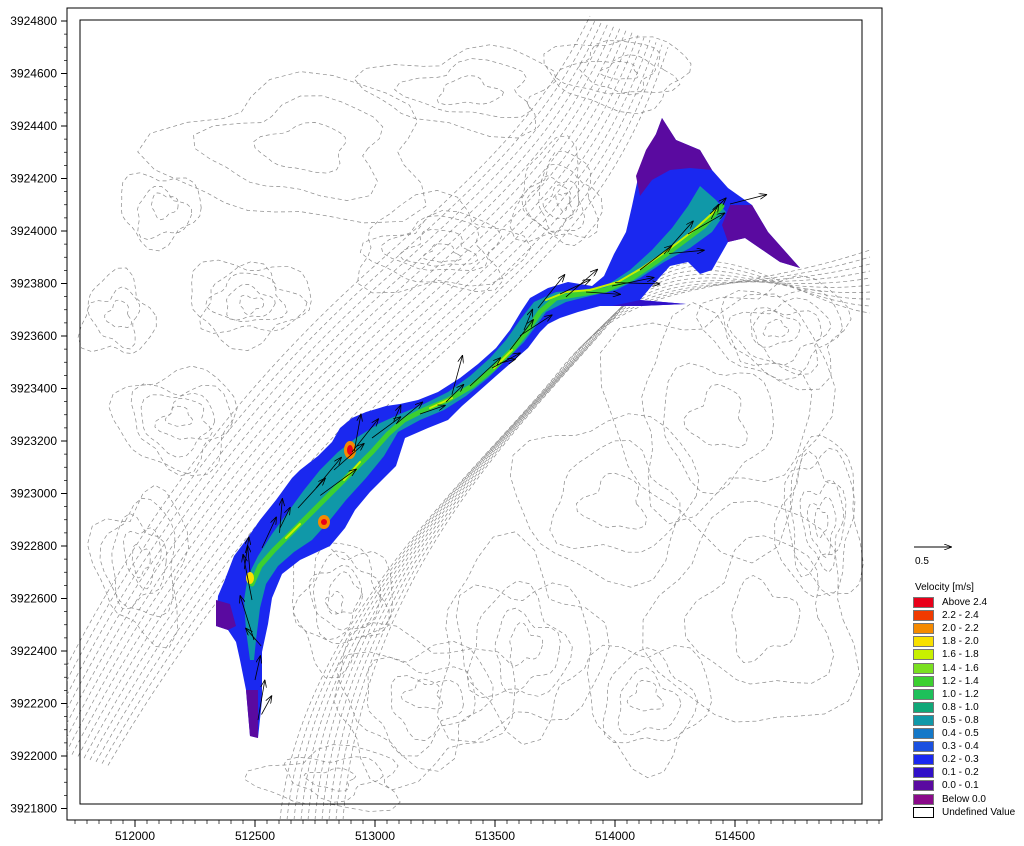 The width and height of the screenshot is (1024, 846). Describe the element at coordinates (33, 231) in the screenshot. I see `y-tick-label: 3924000` at that location.